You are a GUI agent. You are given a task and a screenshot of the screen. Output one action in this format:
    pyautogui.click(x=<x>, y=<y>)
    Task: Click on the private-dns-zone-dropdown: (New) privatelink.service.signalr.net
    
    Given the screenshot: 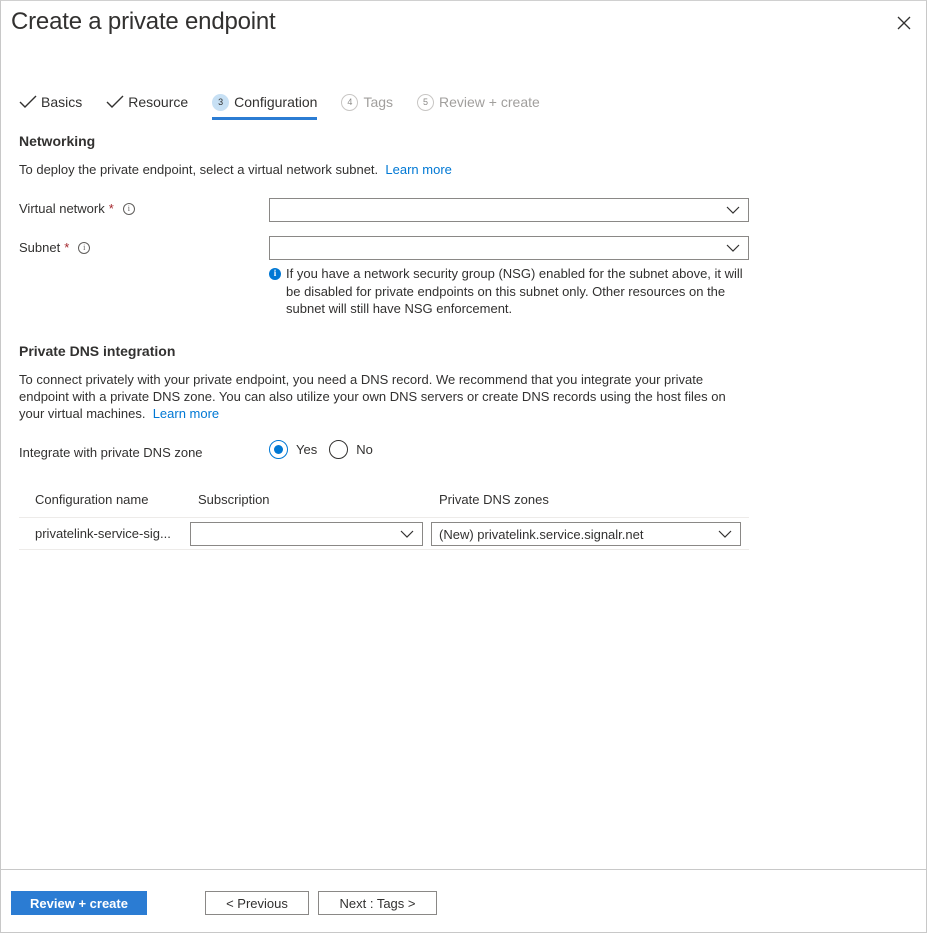 What is the action you would take?
    pyautogui.click(x=586, y=534)
    